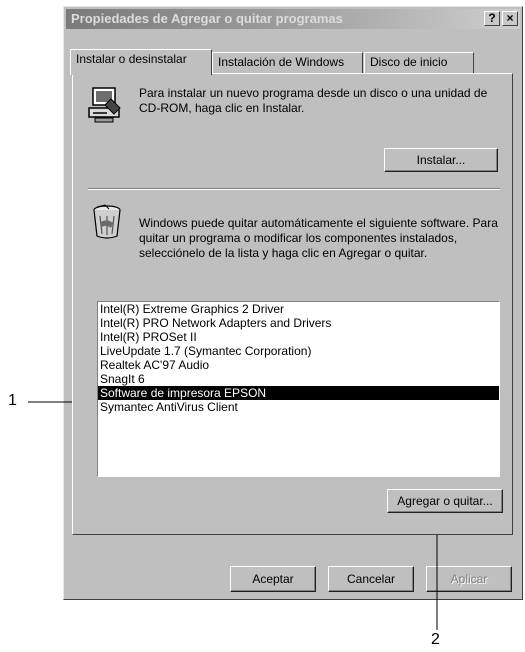 The image size is (525, 652). What do you see at coordinates (294, 189) in the screenshot?
I see `section-divider` at bounding box center [294, 189].